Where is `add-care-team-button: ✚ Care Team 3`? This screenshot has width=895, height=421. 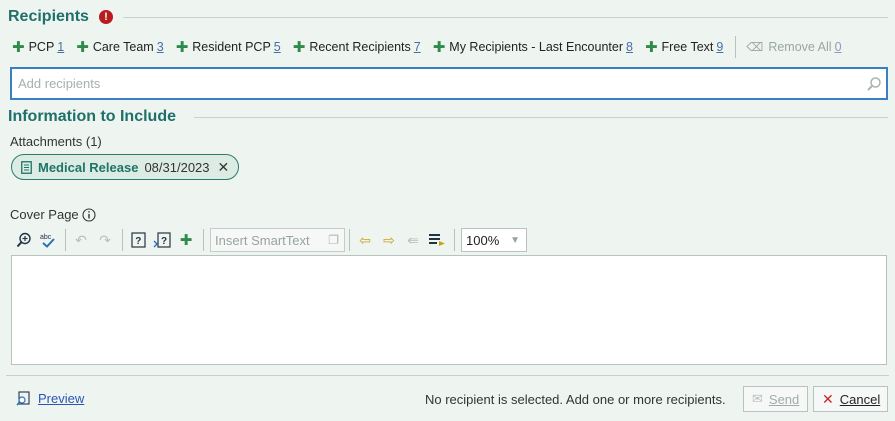
add-care-team-button: ✚ Care Team 3 is located at coordinates (119, 47).